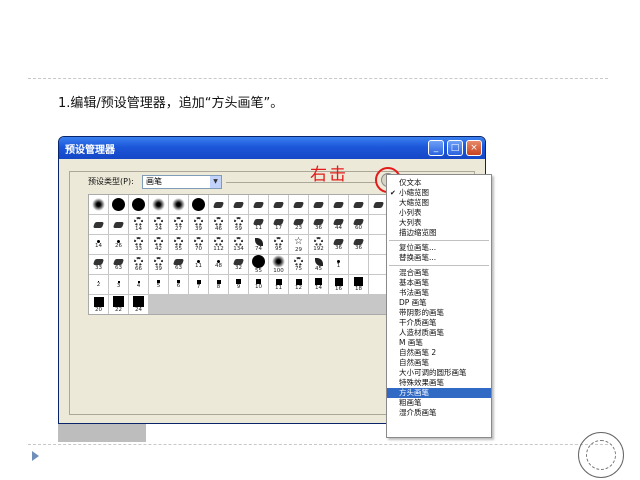 The height and width of the screenshot is (480, 640). Describe the element at coordinates (118, 244) in the screenshot. I see `brush-cell: 26` at that location.